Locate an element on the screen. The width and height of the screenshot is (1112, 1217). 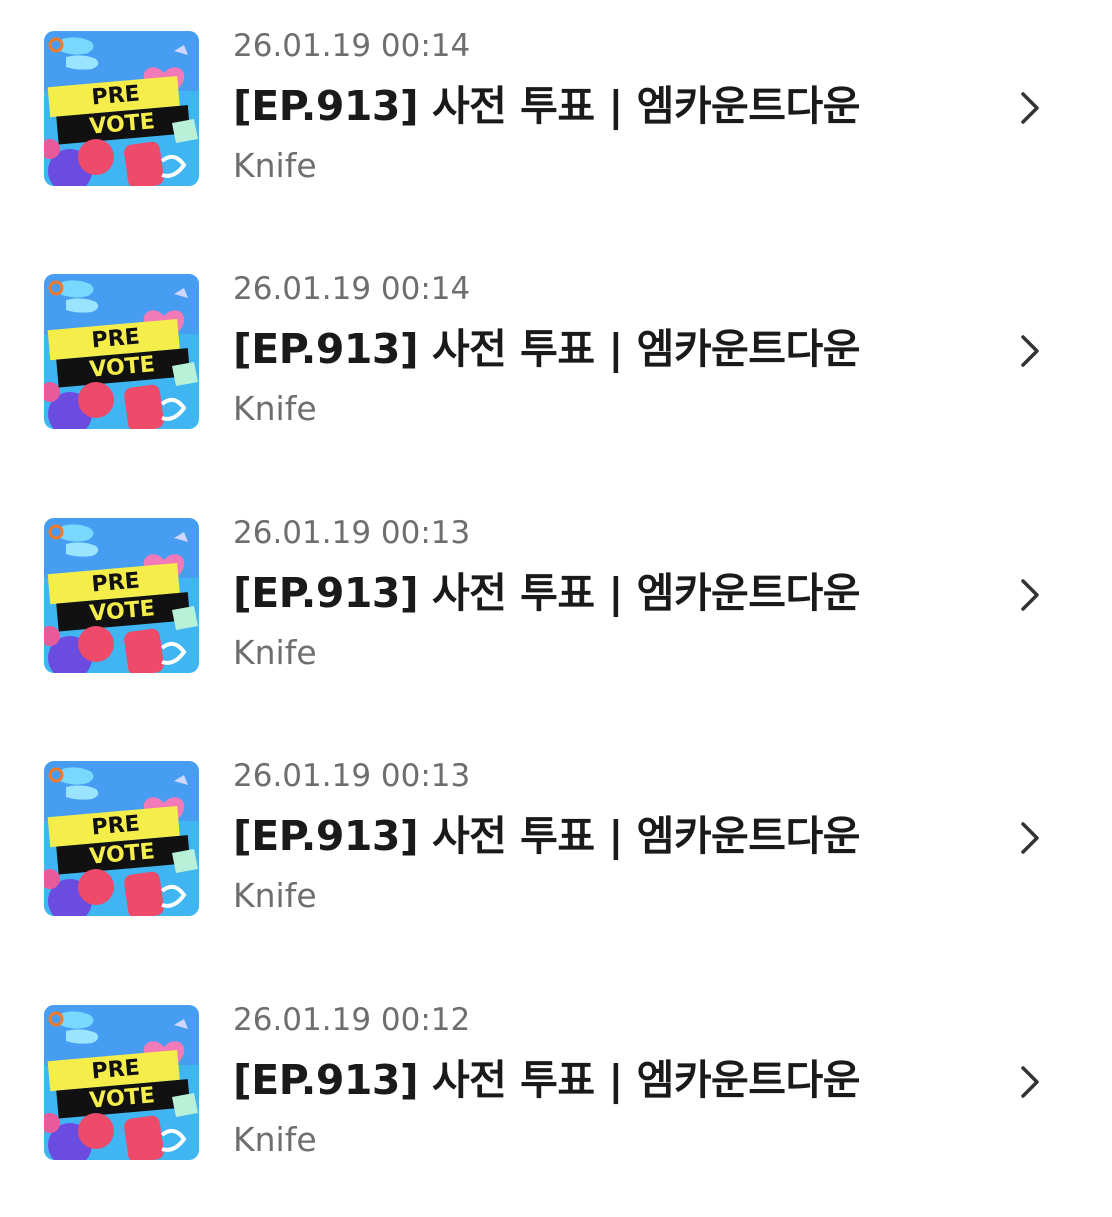
item-date: 26.01.19 00:12 is located at coordinates (352, 1020).